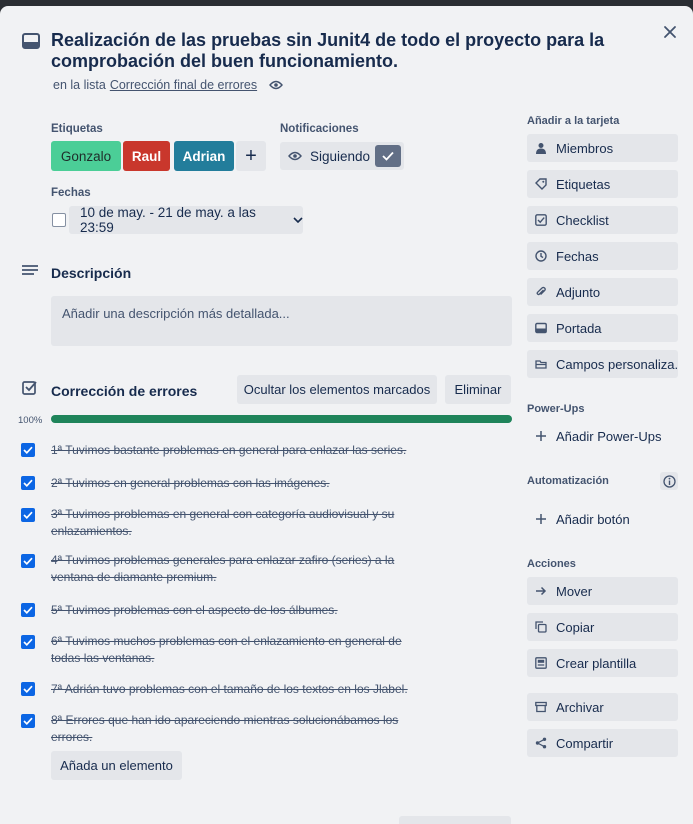 The image size is (693, 824). Describe the element at coordinates (251, 156) in the screenshot. I see `add-label-button: +` at that location.